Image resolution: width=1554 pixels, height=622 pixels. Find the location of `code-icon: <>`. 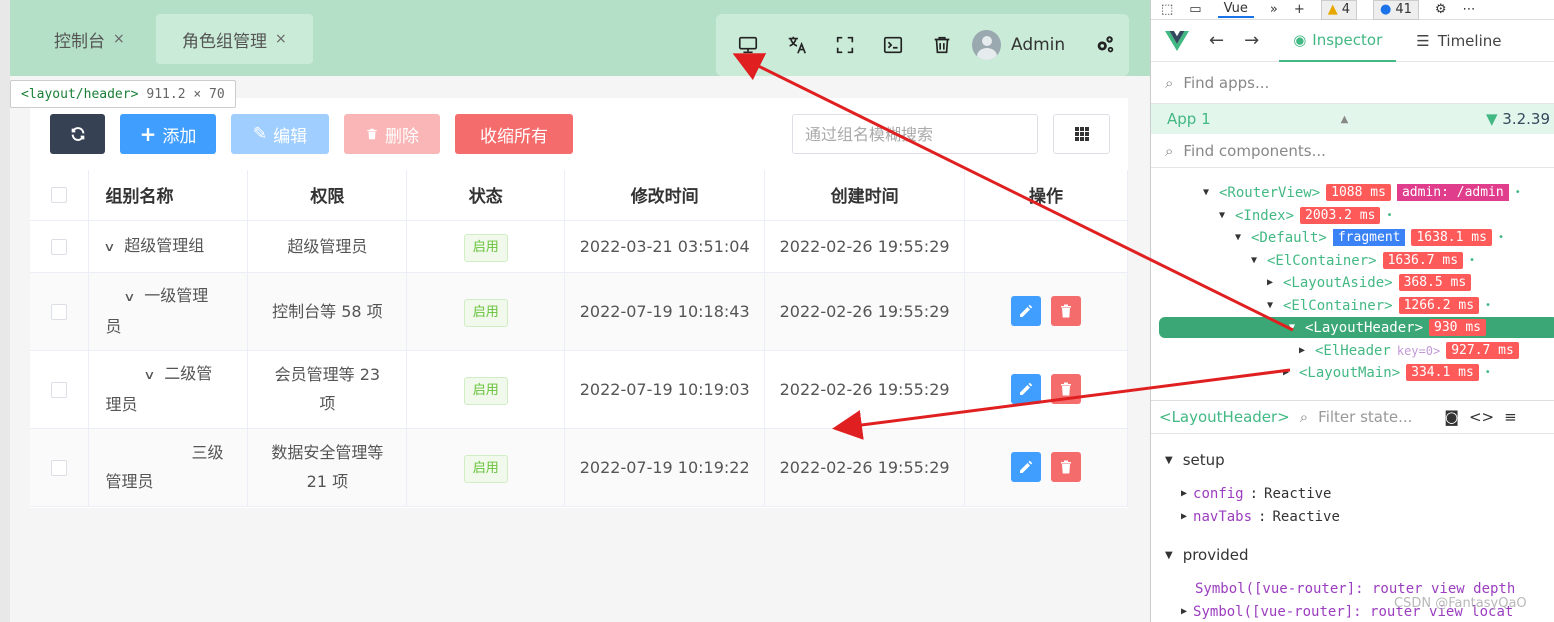

code-icon: <> is located at coordinates (1481, 417).